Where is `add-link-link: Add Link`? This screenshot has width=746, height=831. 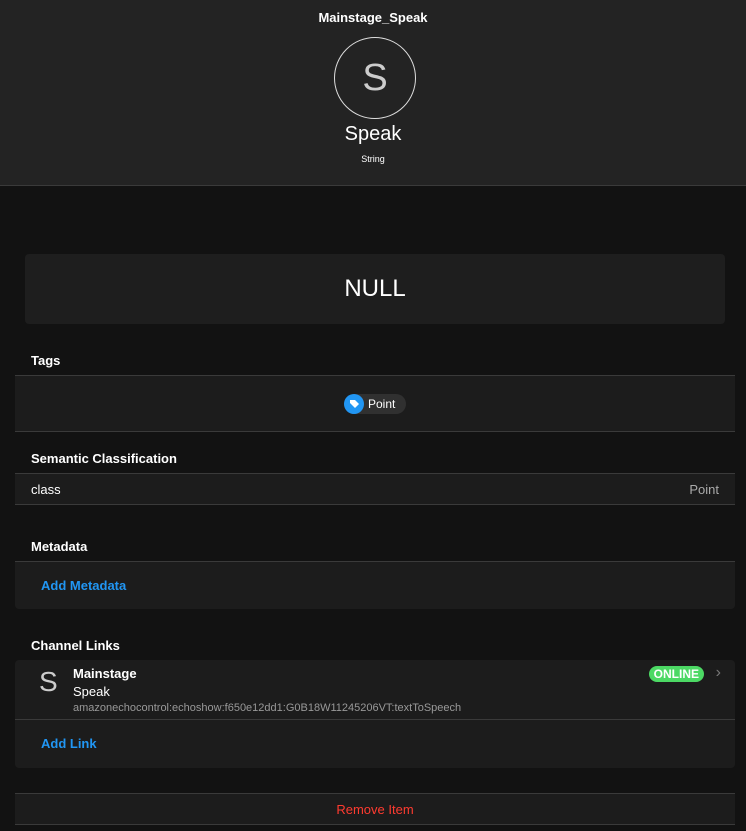
add-link-link: Add Link is located at coordinates (69, 743).